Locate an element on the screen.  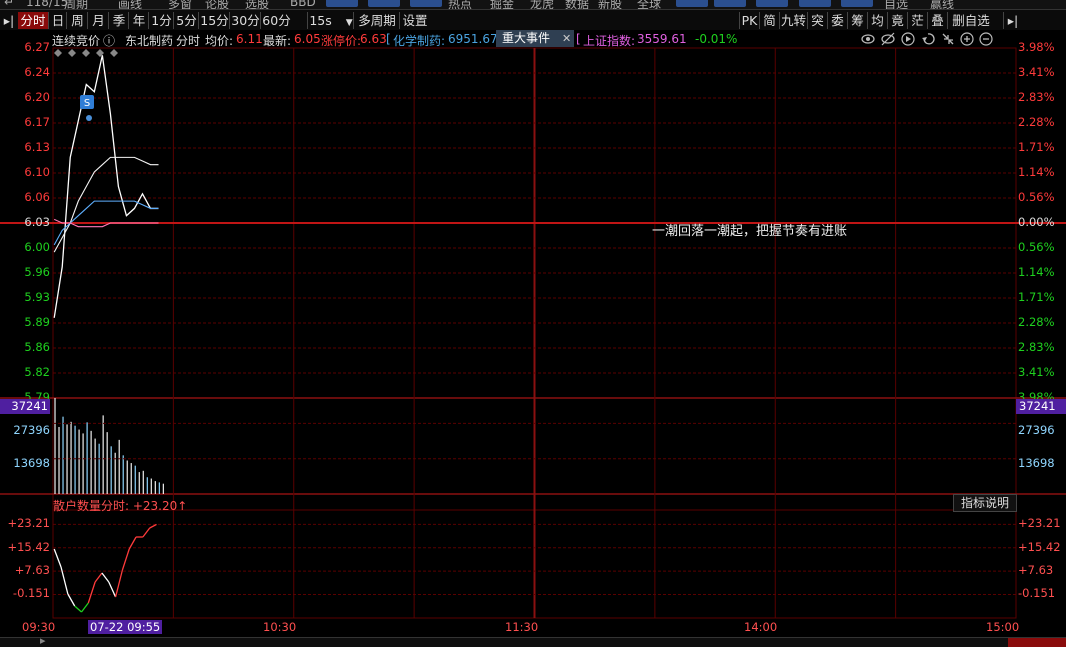
index-bracket: [ is located at coordinates (578, 39).